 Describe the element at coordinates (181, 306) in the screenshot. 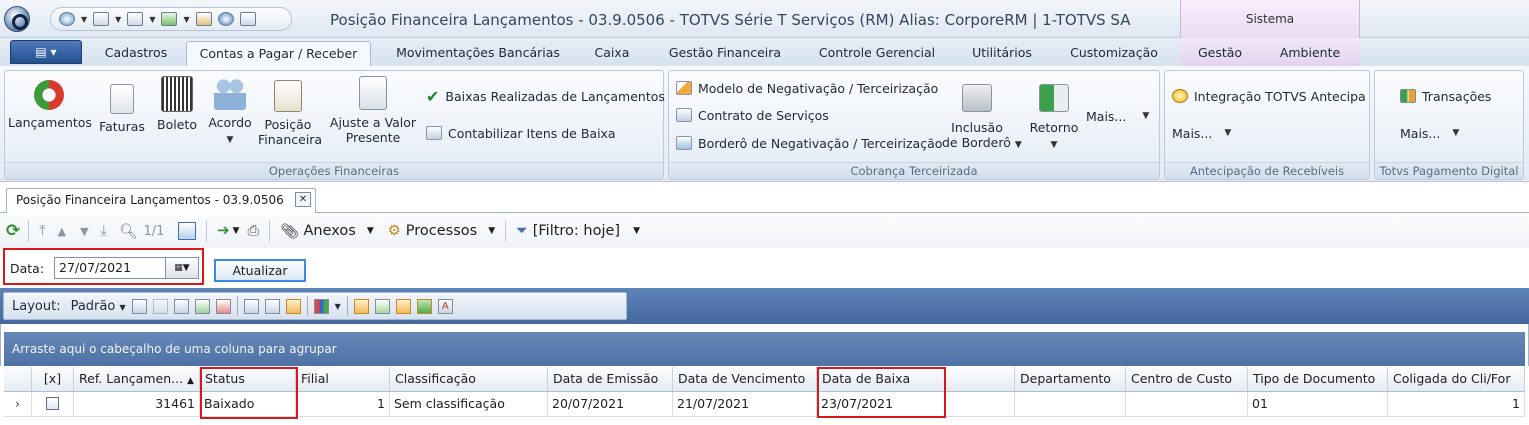

I see `columns-icon` at that location.